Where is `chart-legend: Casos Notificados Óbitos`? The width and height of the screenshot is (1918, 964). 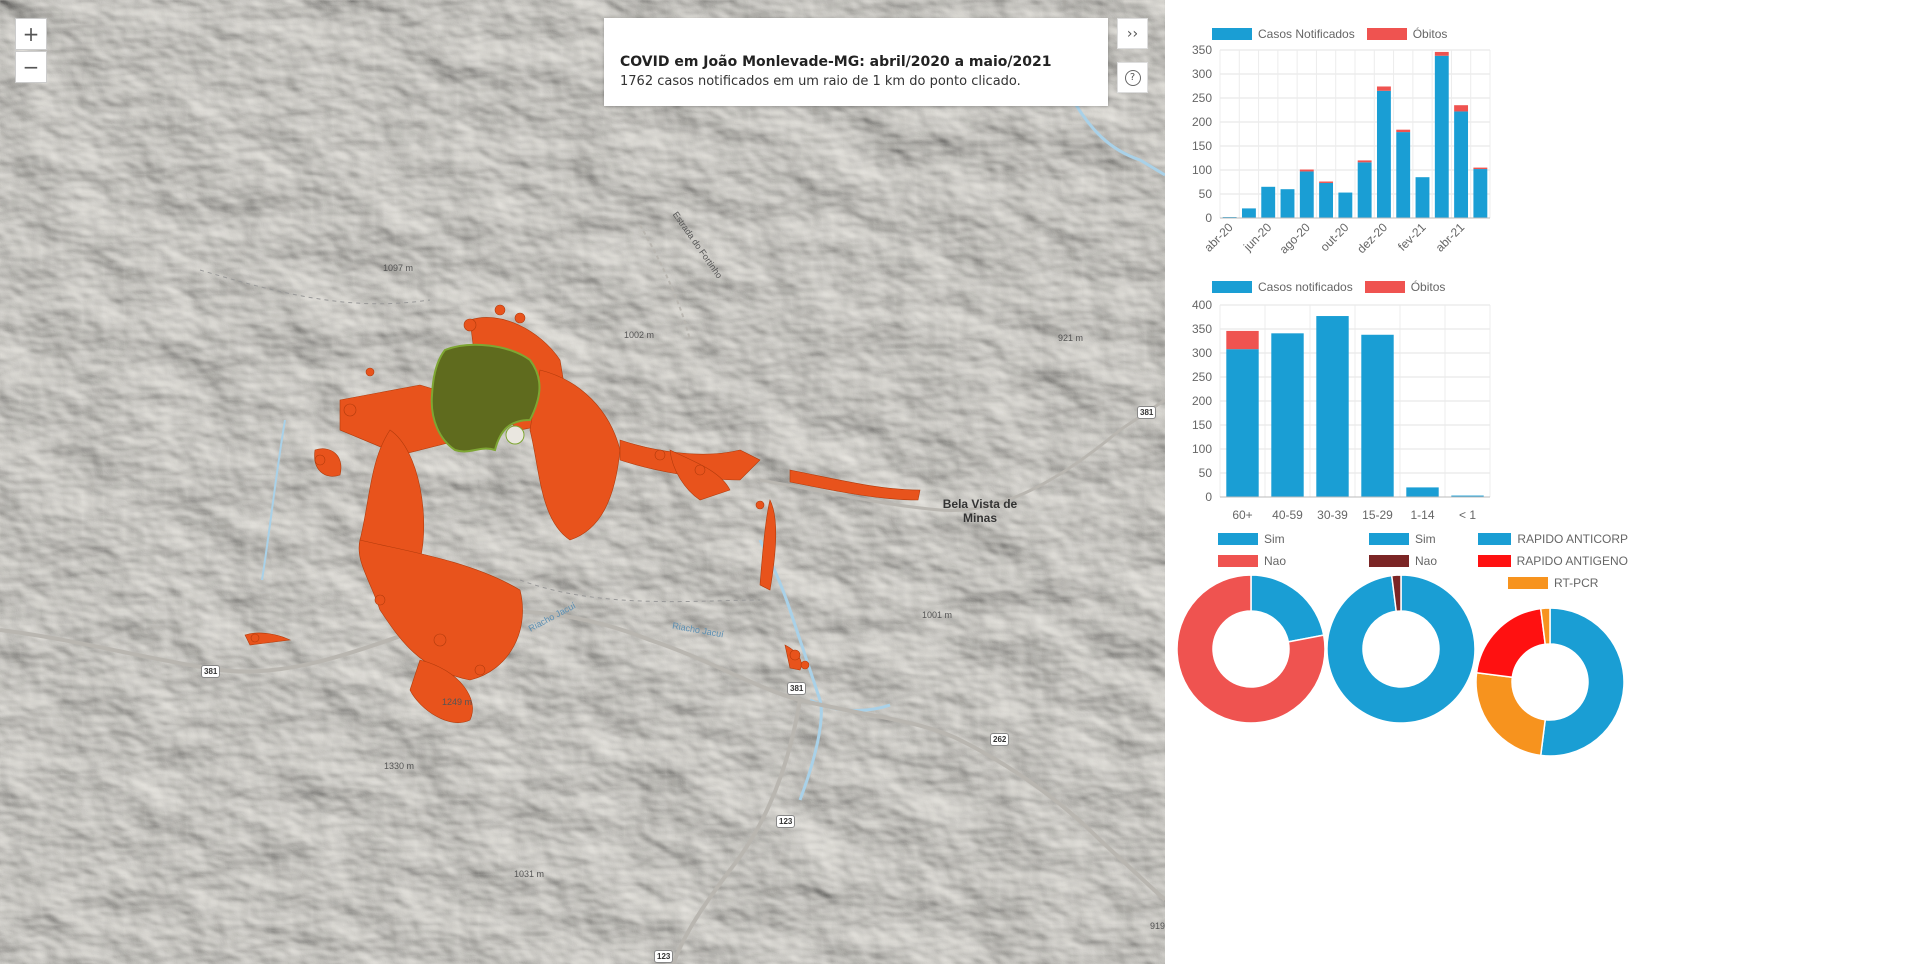
chart-legend: Casos Notificados Óbitos is located at coordinates (1329, 34).